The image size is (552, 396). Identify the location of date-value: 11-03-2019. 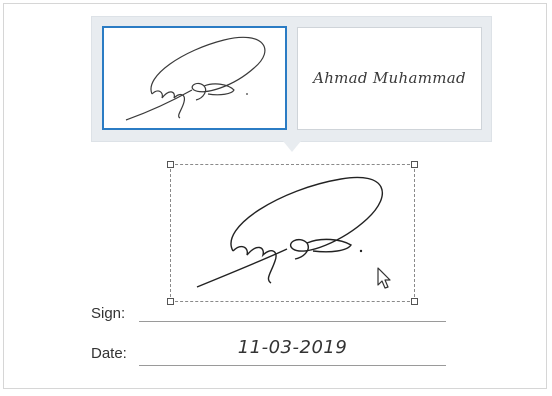
(292, 347).